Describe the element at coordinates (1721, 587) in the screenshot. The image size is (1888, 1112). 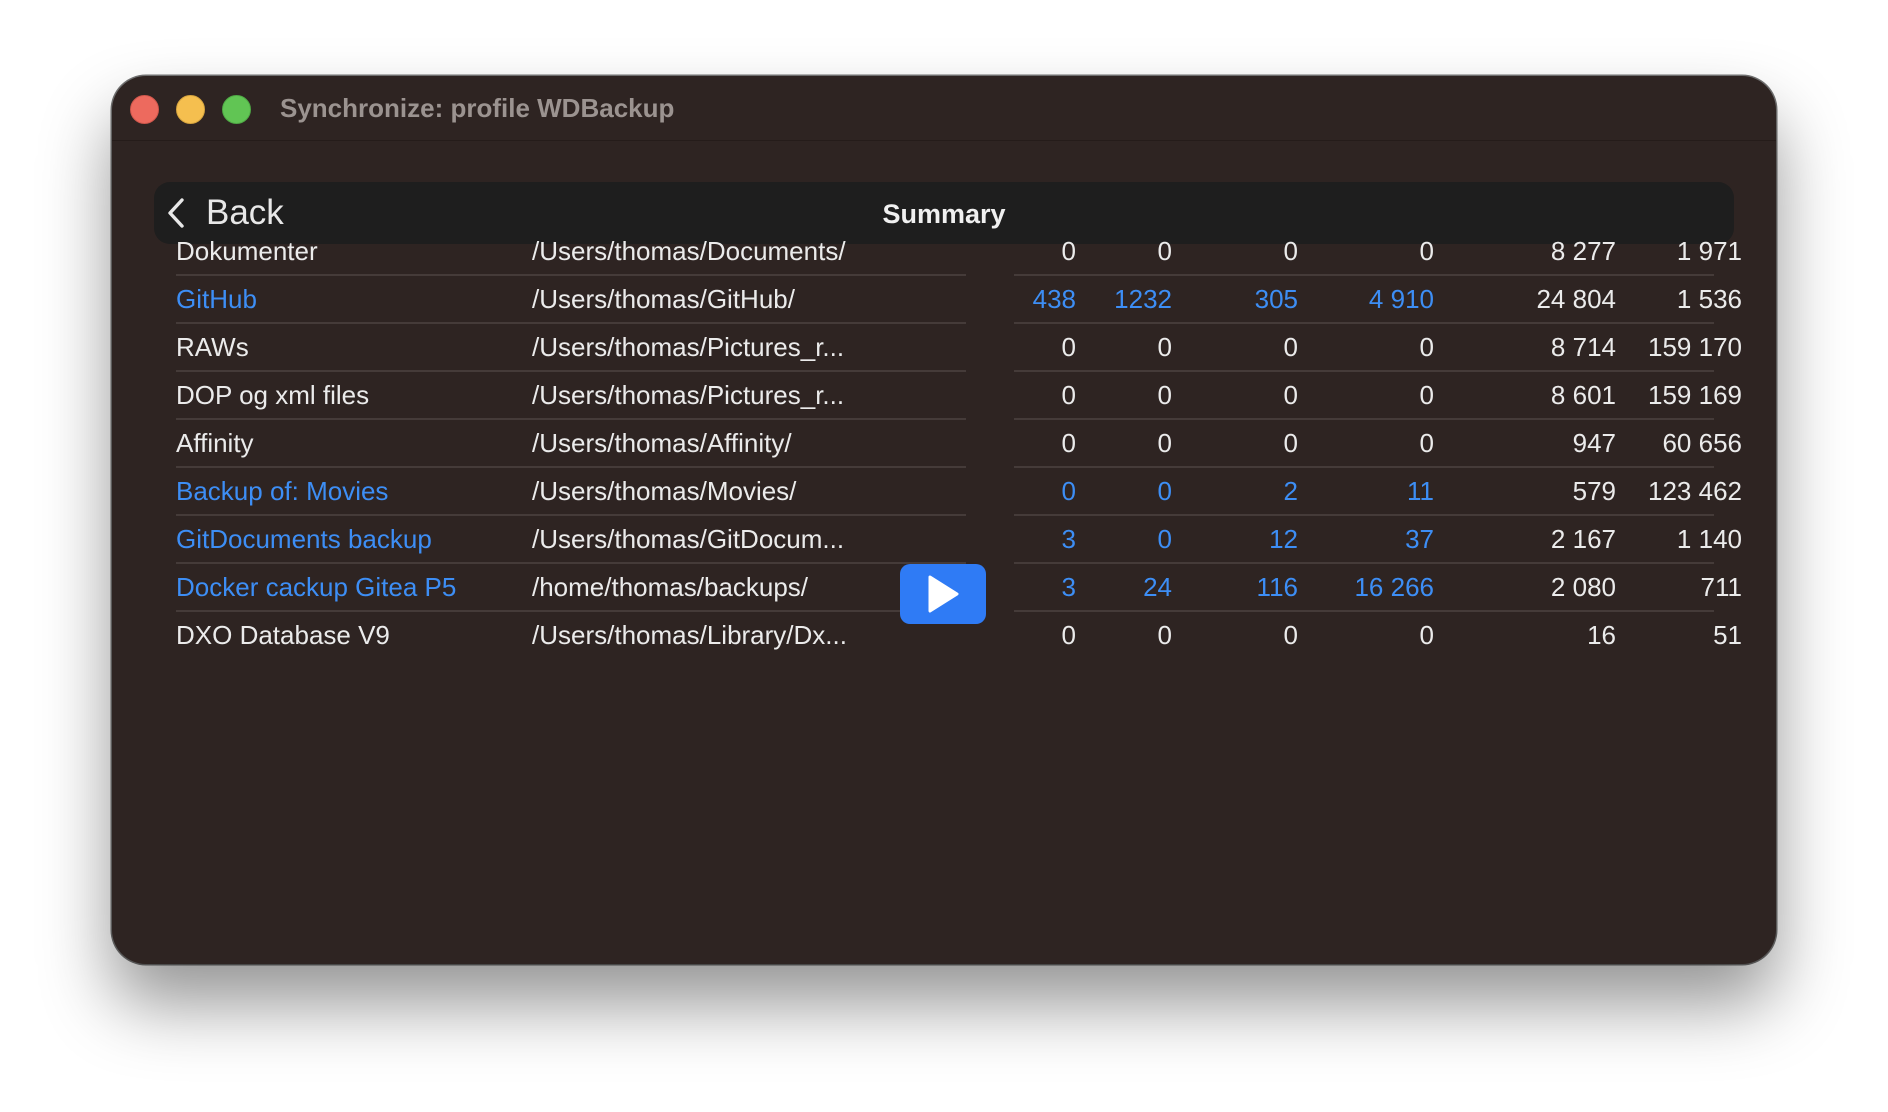
I see `row-count-6: 711` at that location.